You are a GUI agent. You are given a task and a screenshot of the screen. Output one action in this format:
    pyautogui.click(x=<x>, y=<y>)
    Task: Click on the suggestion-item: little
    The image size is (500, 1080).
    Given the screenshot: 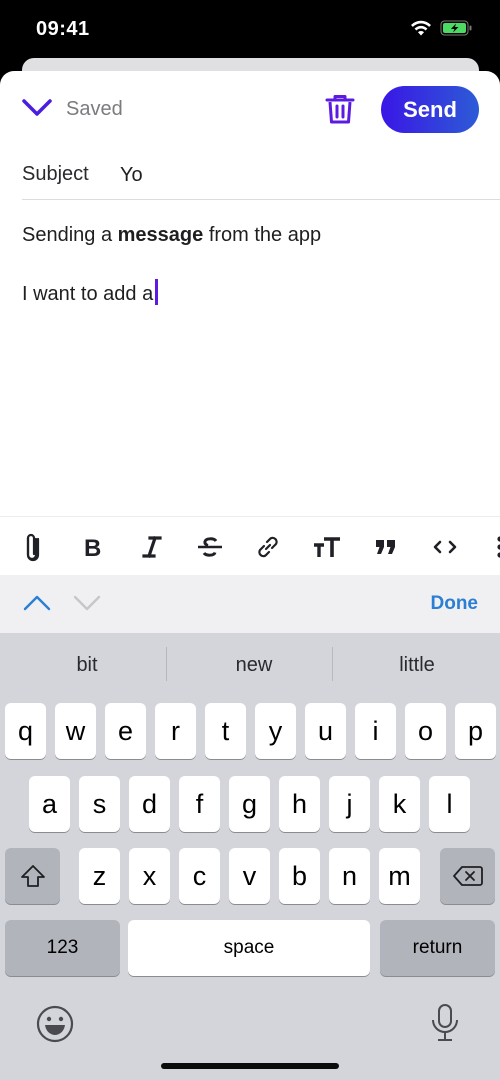 What is the action you would take?
    pyautogui.click(x=417, y=665)
    